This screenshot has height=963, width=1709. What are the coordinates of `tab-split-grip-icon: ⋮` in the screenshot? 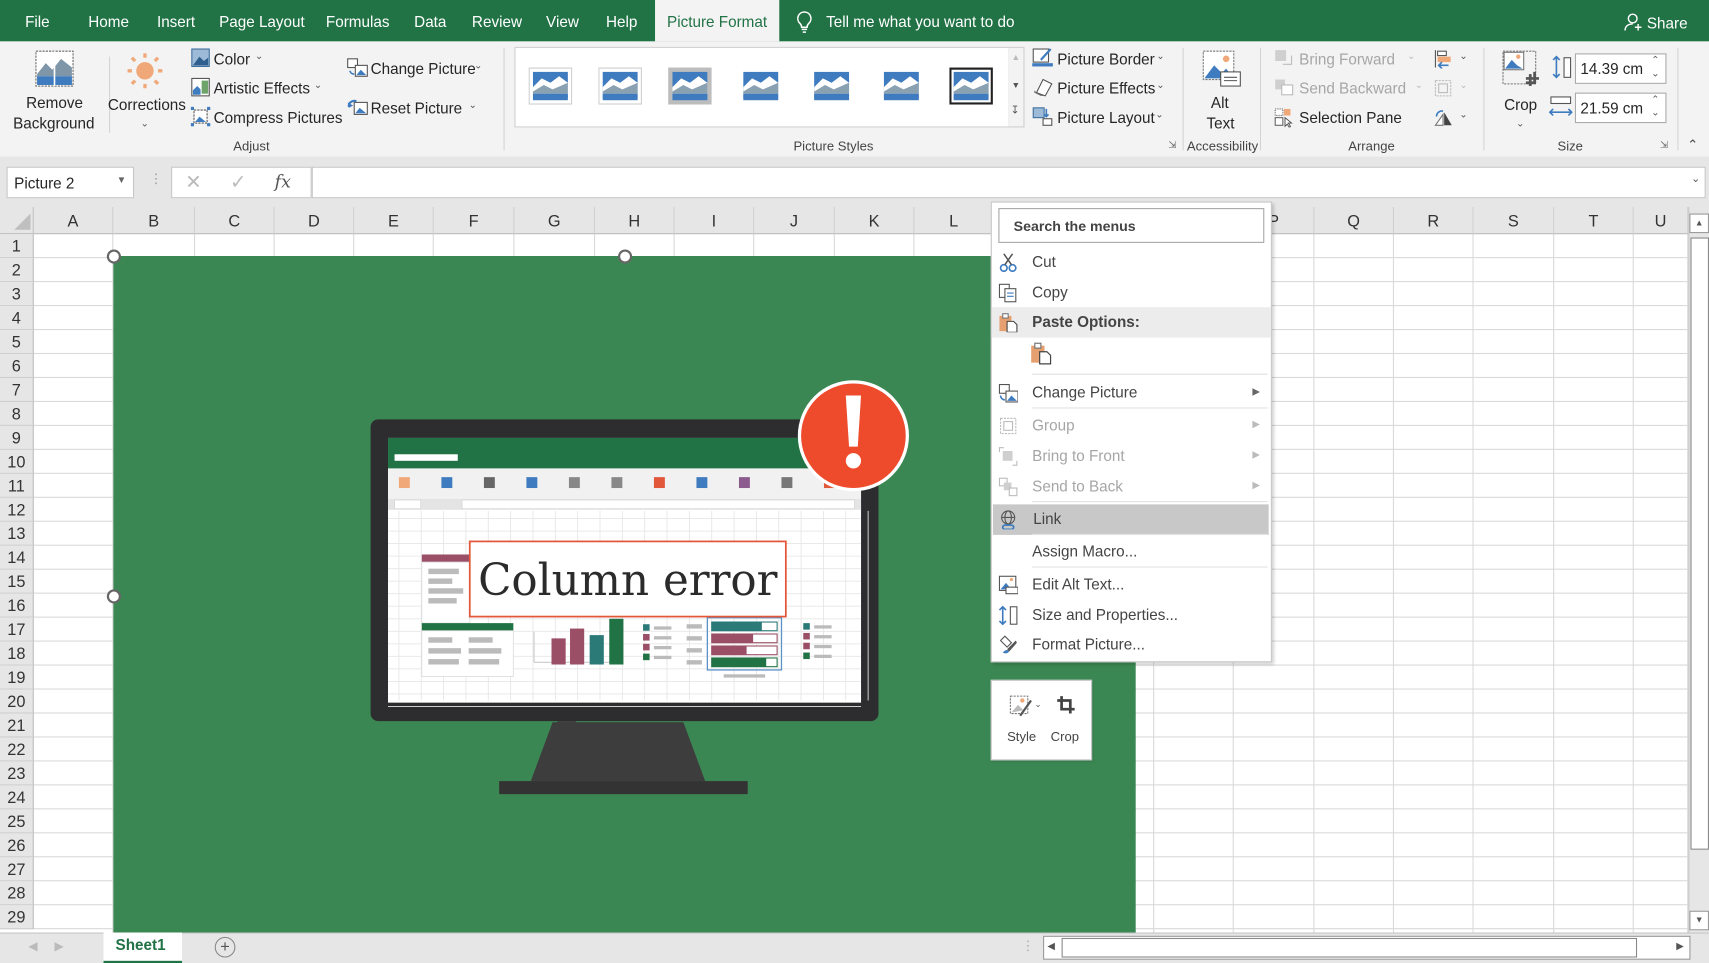 It's located at (1027, 945).